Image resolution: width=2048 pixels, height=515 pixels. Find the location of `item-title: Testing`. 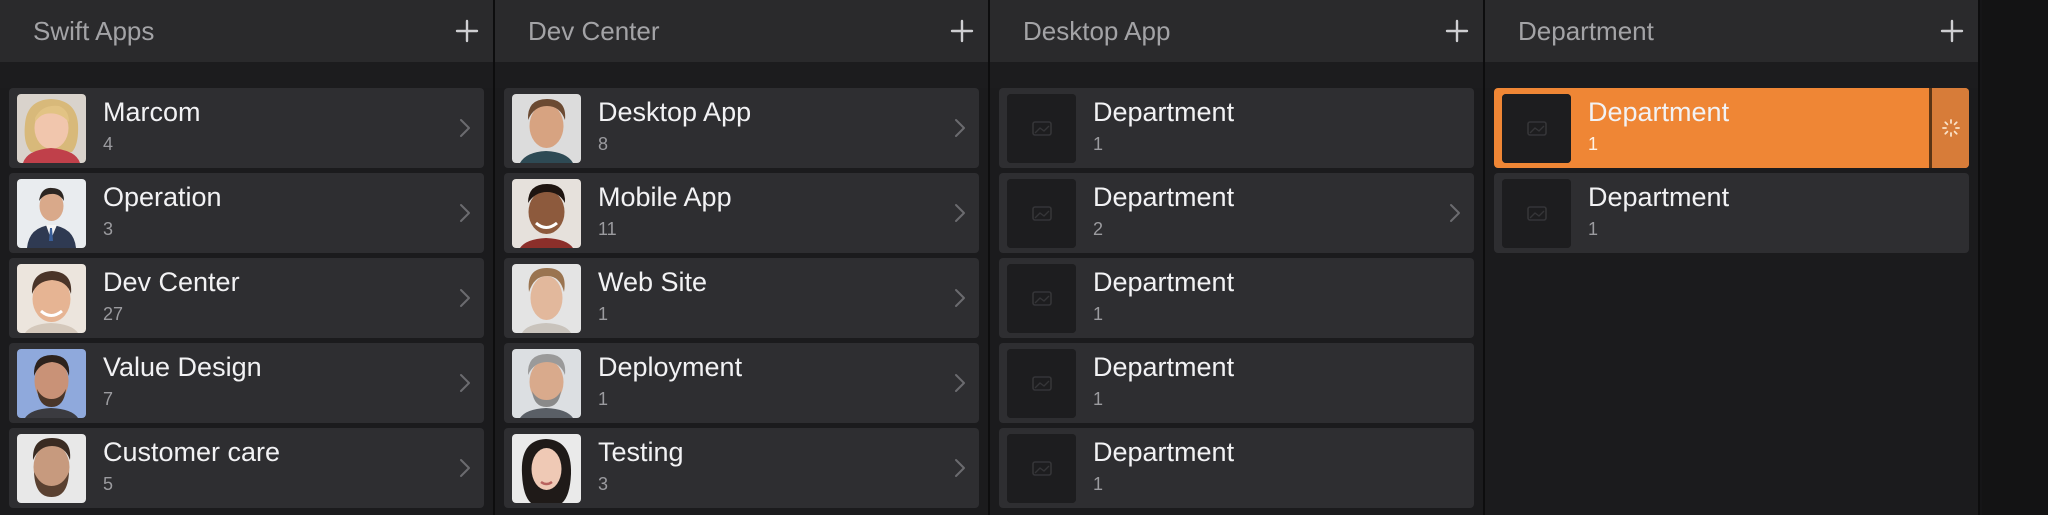

item-title: Testing is located at coordinates (641, 452).